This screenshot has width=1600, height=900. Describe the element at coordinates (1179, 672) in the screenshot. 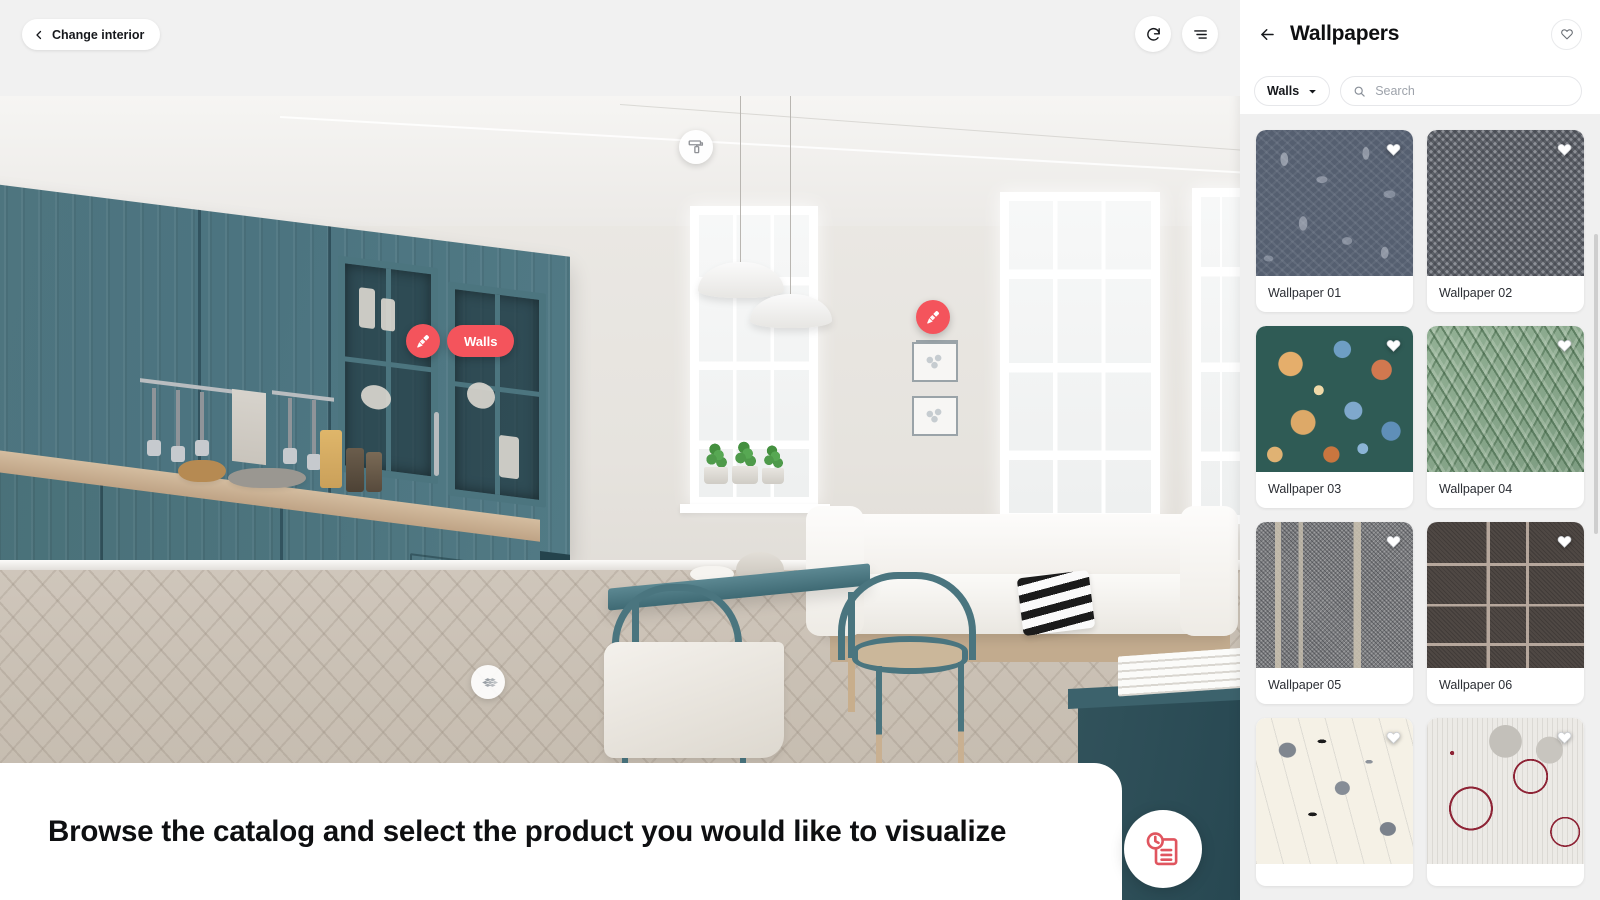

I see `book-stack` at that location.